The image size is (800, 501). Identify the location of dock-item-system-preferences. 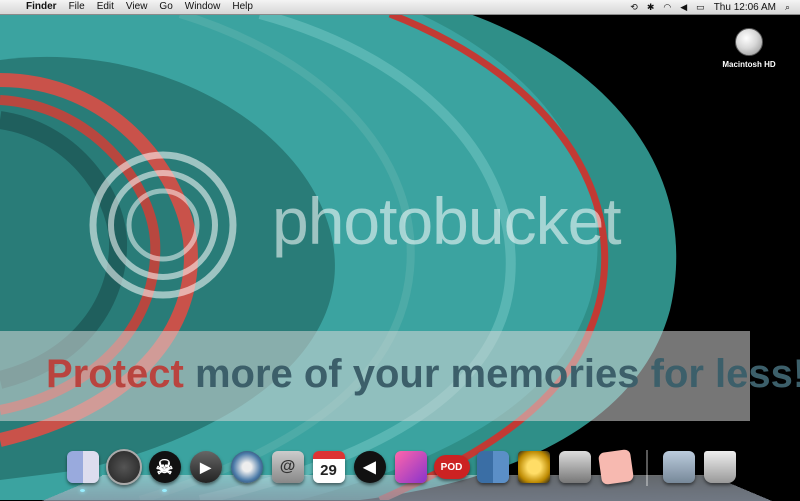
(574, 467).